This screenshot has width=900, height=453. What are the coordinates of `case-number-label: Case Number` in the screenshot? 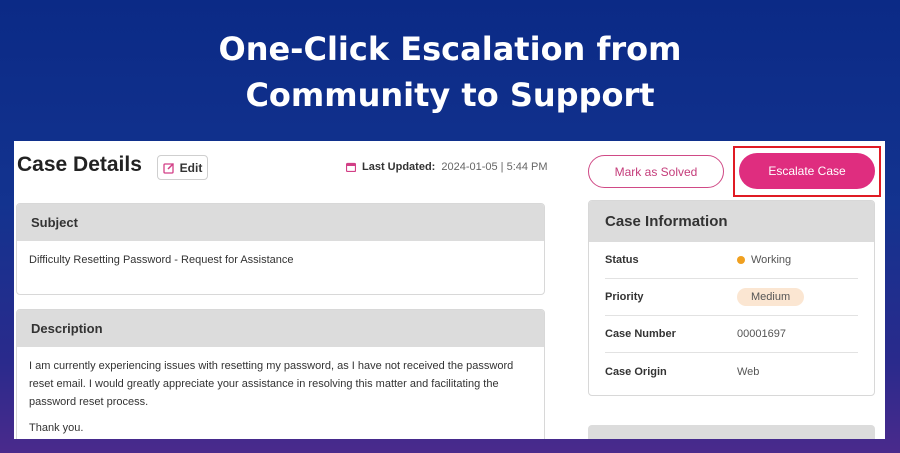 It's located at (640, 334).